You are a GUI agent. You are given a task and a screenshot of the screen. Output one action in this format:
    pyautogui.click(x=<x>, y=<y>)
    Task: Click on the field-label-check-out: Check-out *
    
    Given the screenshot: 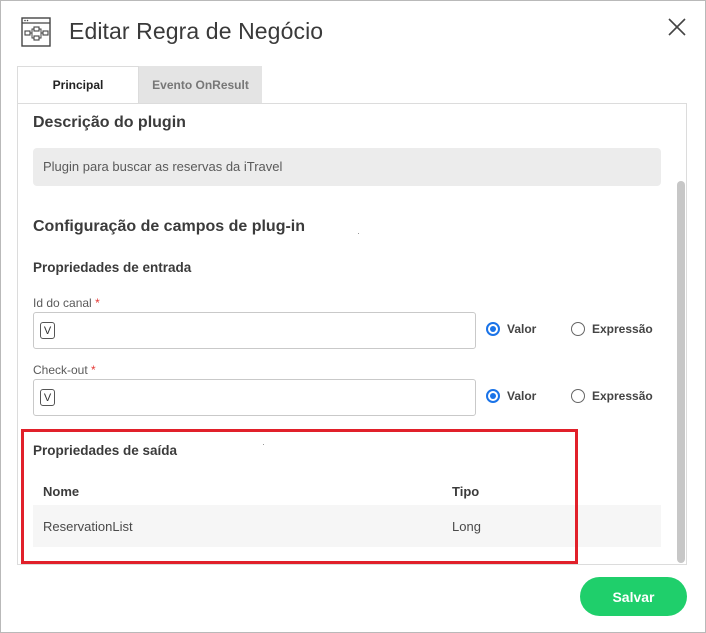 What is the action you would take?
    pyautogui.click(x=64, y=370)
    